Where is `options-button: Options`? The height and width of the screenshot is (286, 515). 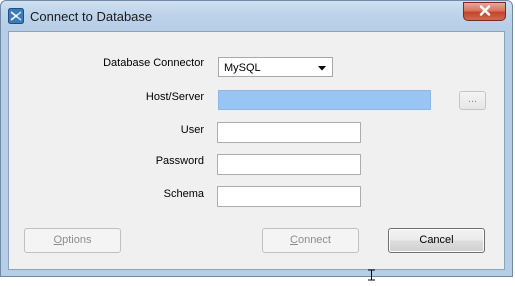 options-button: Options is located at coordinates (72, 240).